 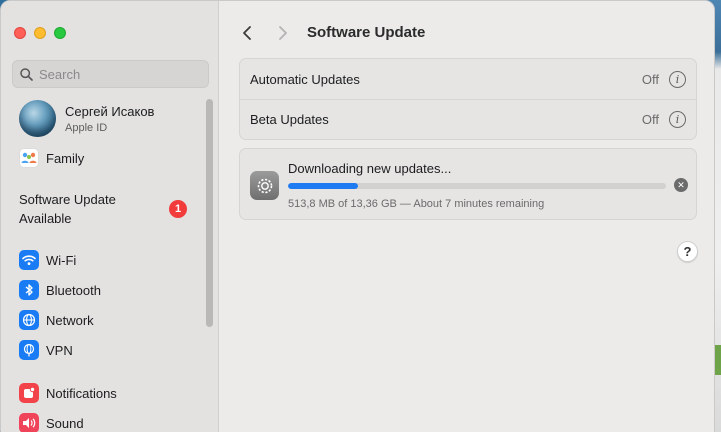 What do you see at coordinates (86, 127) in the screenshot?
I see `account-subtitle: Apple ID` at bounding box center [86, 127].